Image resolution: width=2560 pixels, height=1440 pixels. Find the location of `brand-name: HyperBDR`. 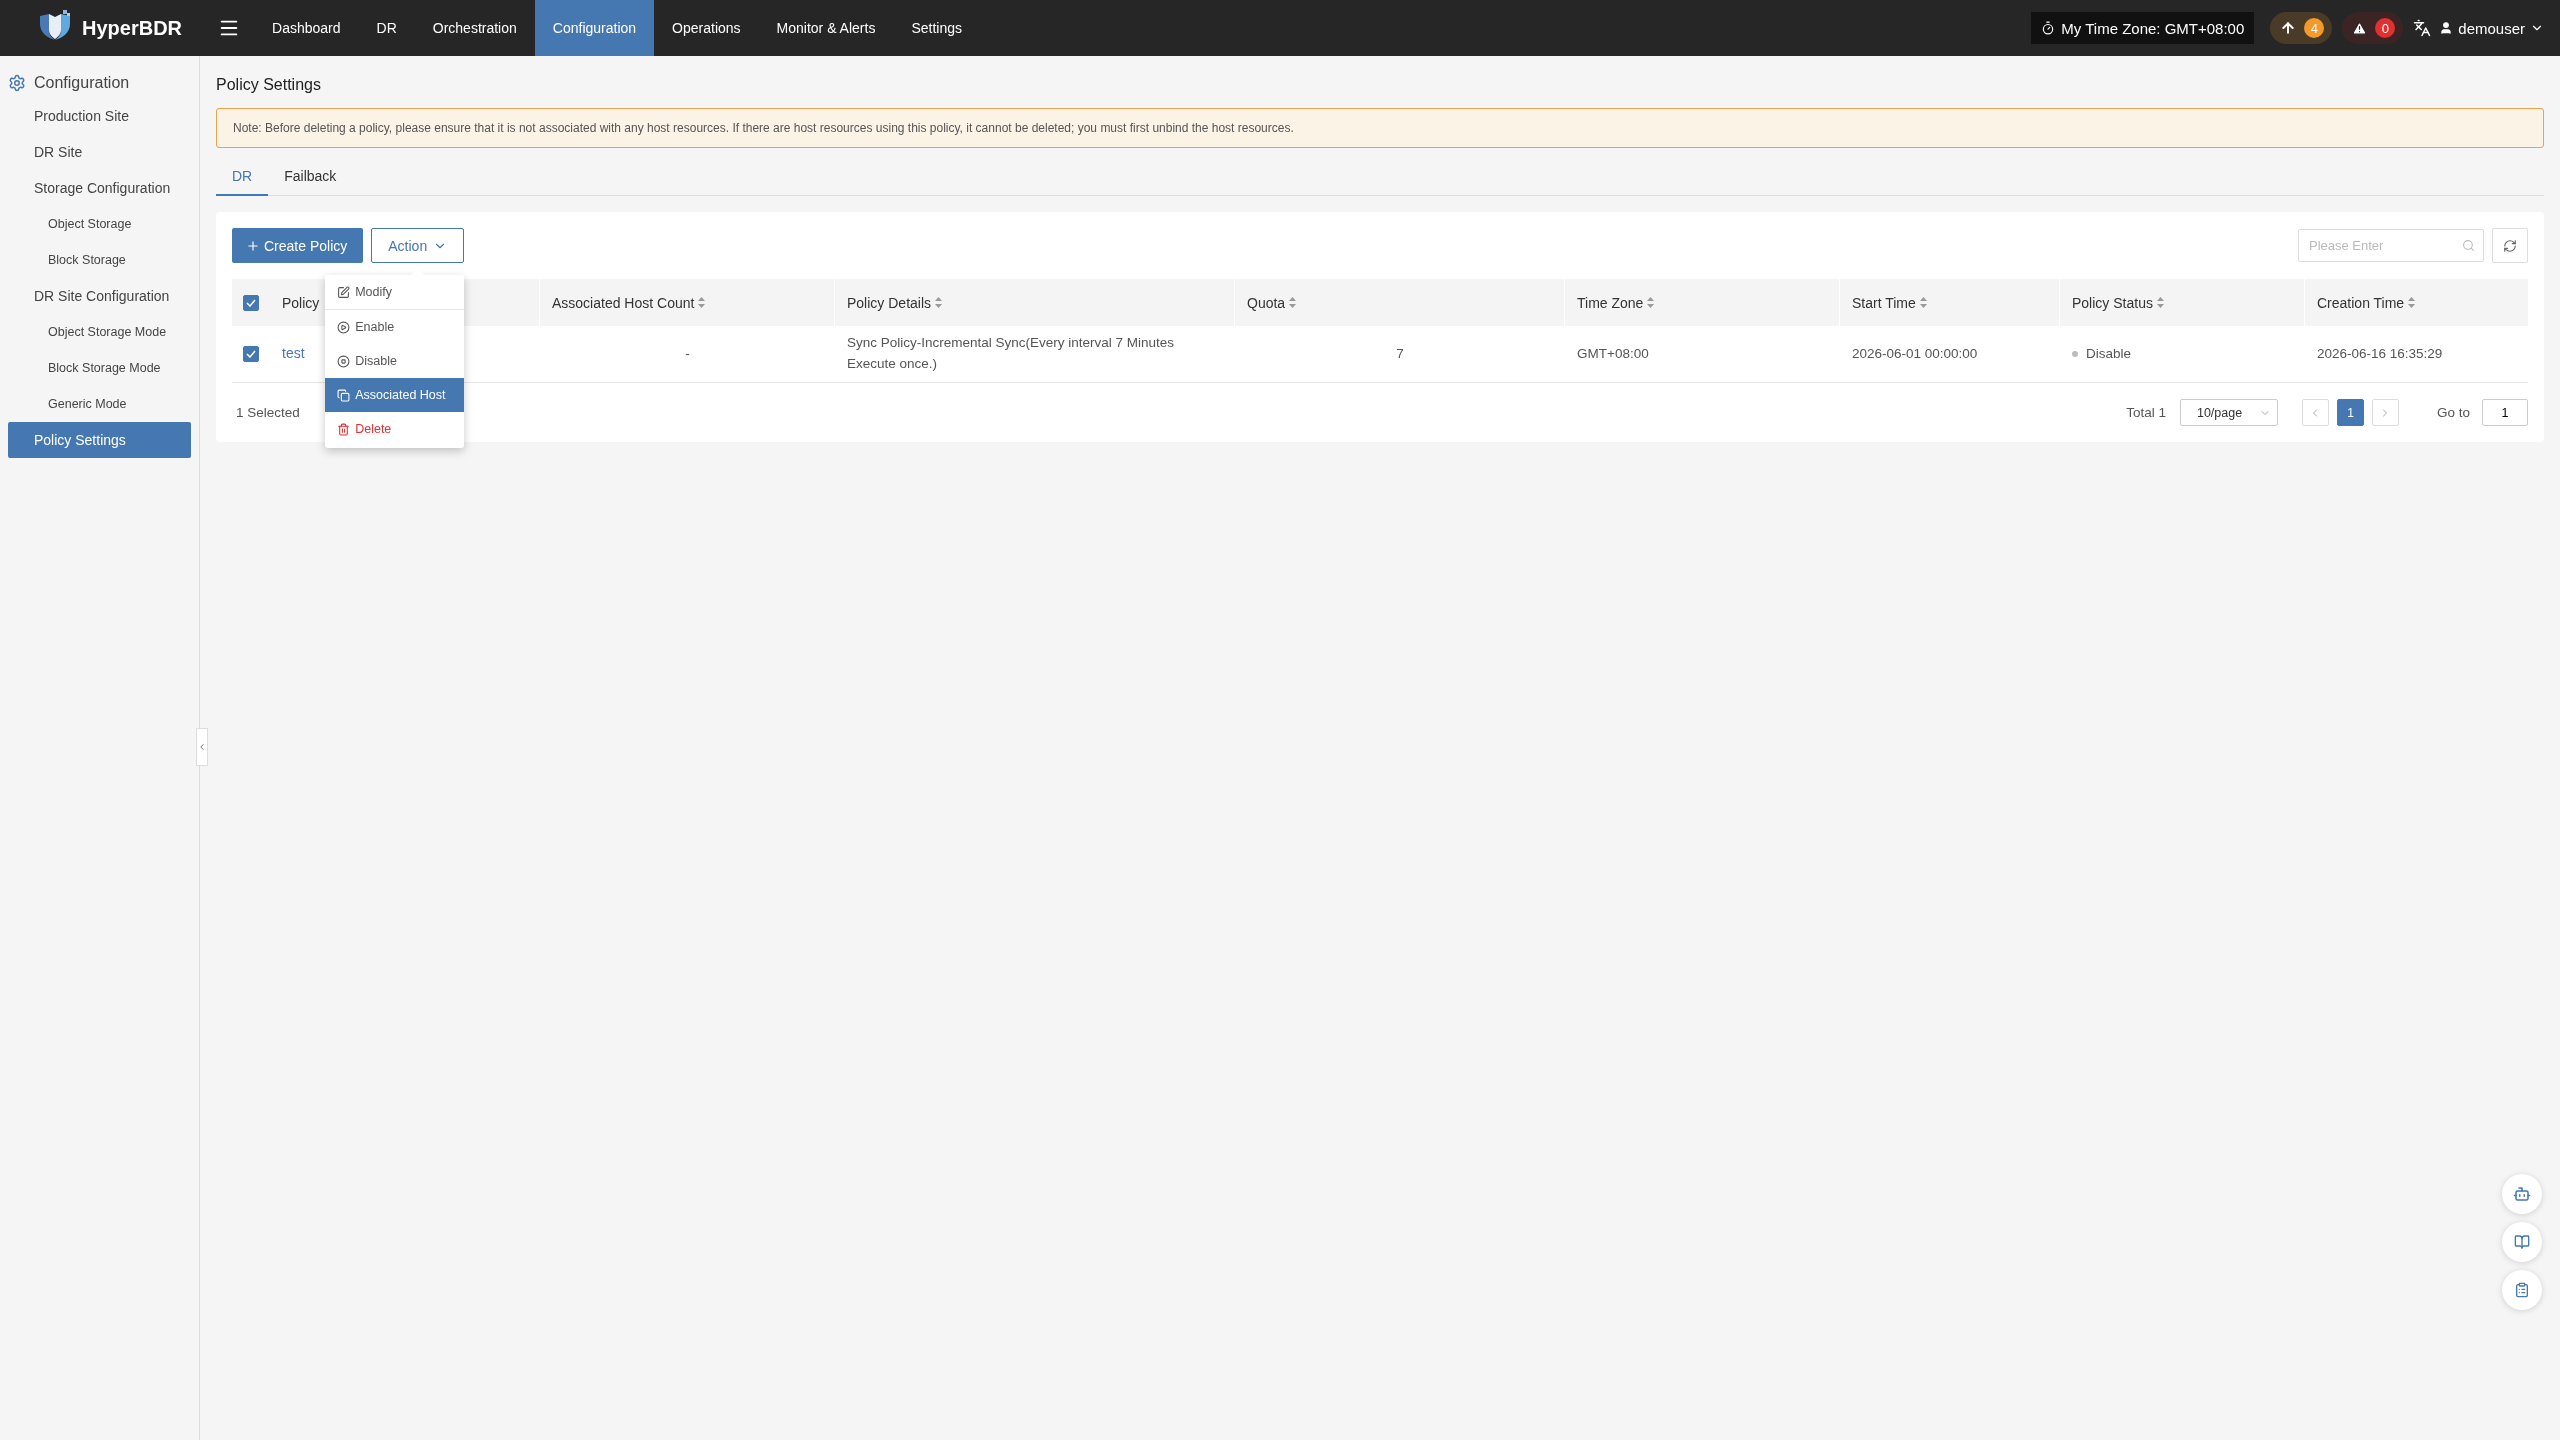

brand-name: HyperBDR is located at coordinates (132, 28).